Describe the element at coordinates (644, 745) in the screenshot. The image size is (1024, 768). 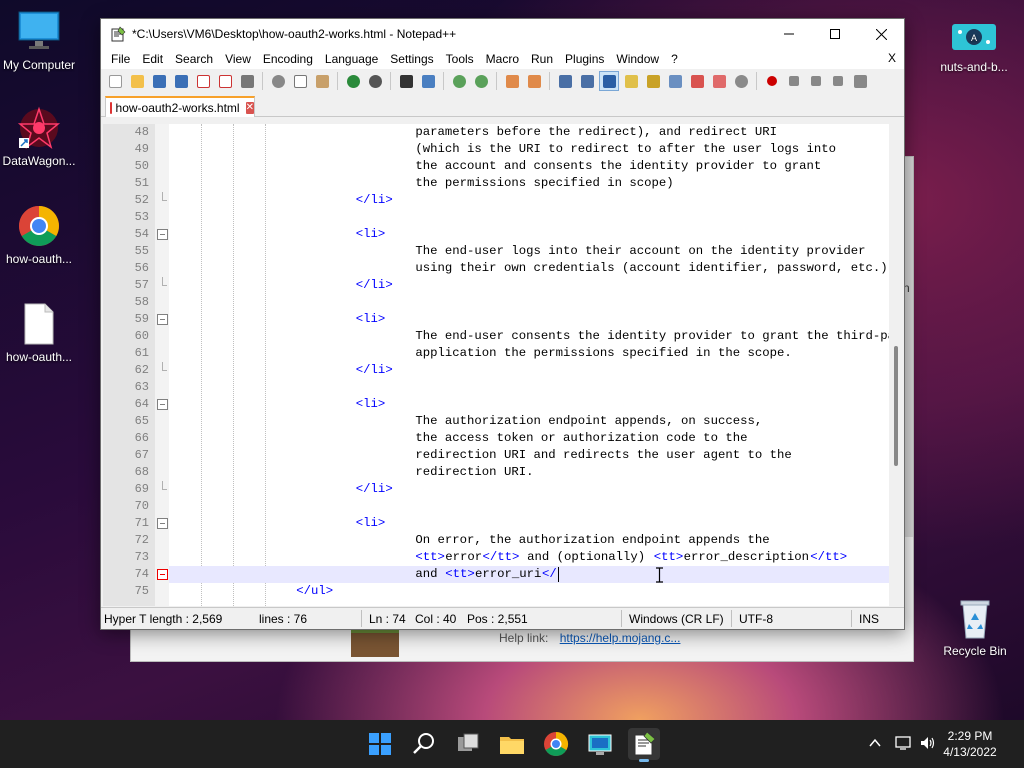
I see `notepadpp-taskbar-button` at that location.